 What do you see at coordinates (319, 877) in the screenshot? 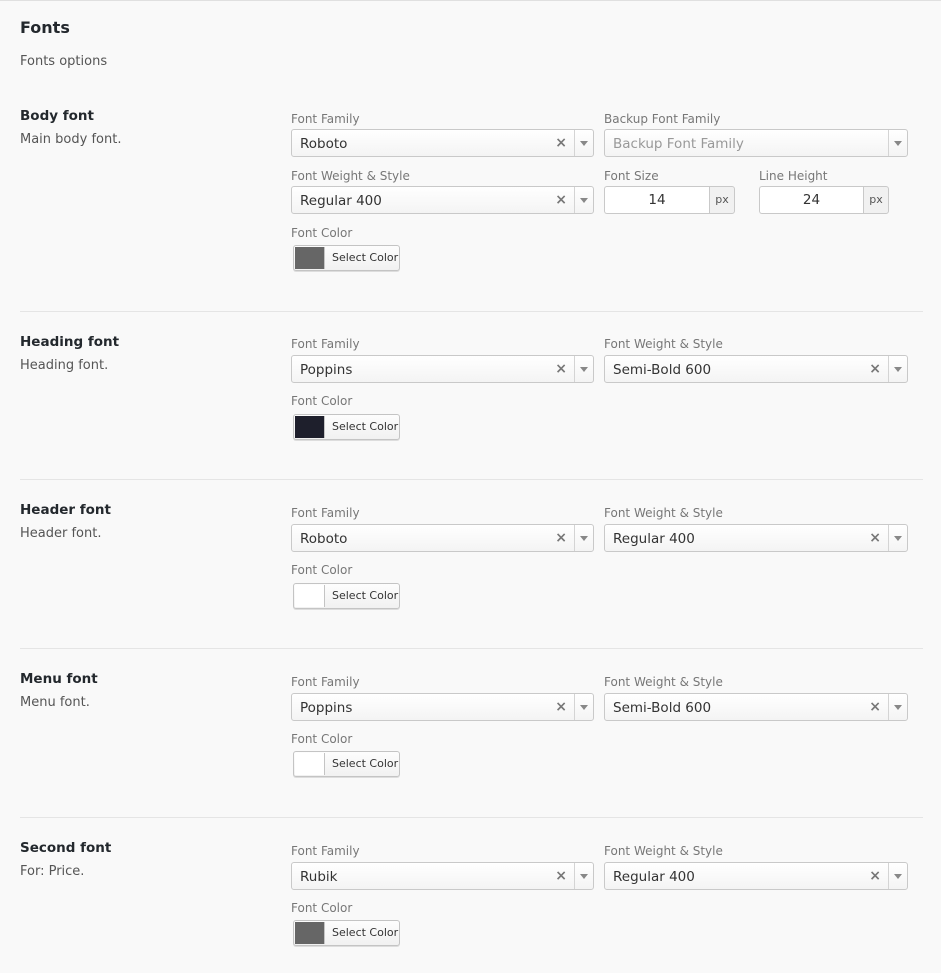
I see `font-family-value: Rubik` at bounding box center [319, 877].